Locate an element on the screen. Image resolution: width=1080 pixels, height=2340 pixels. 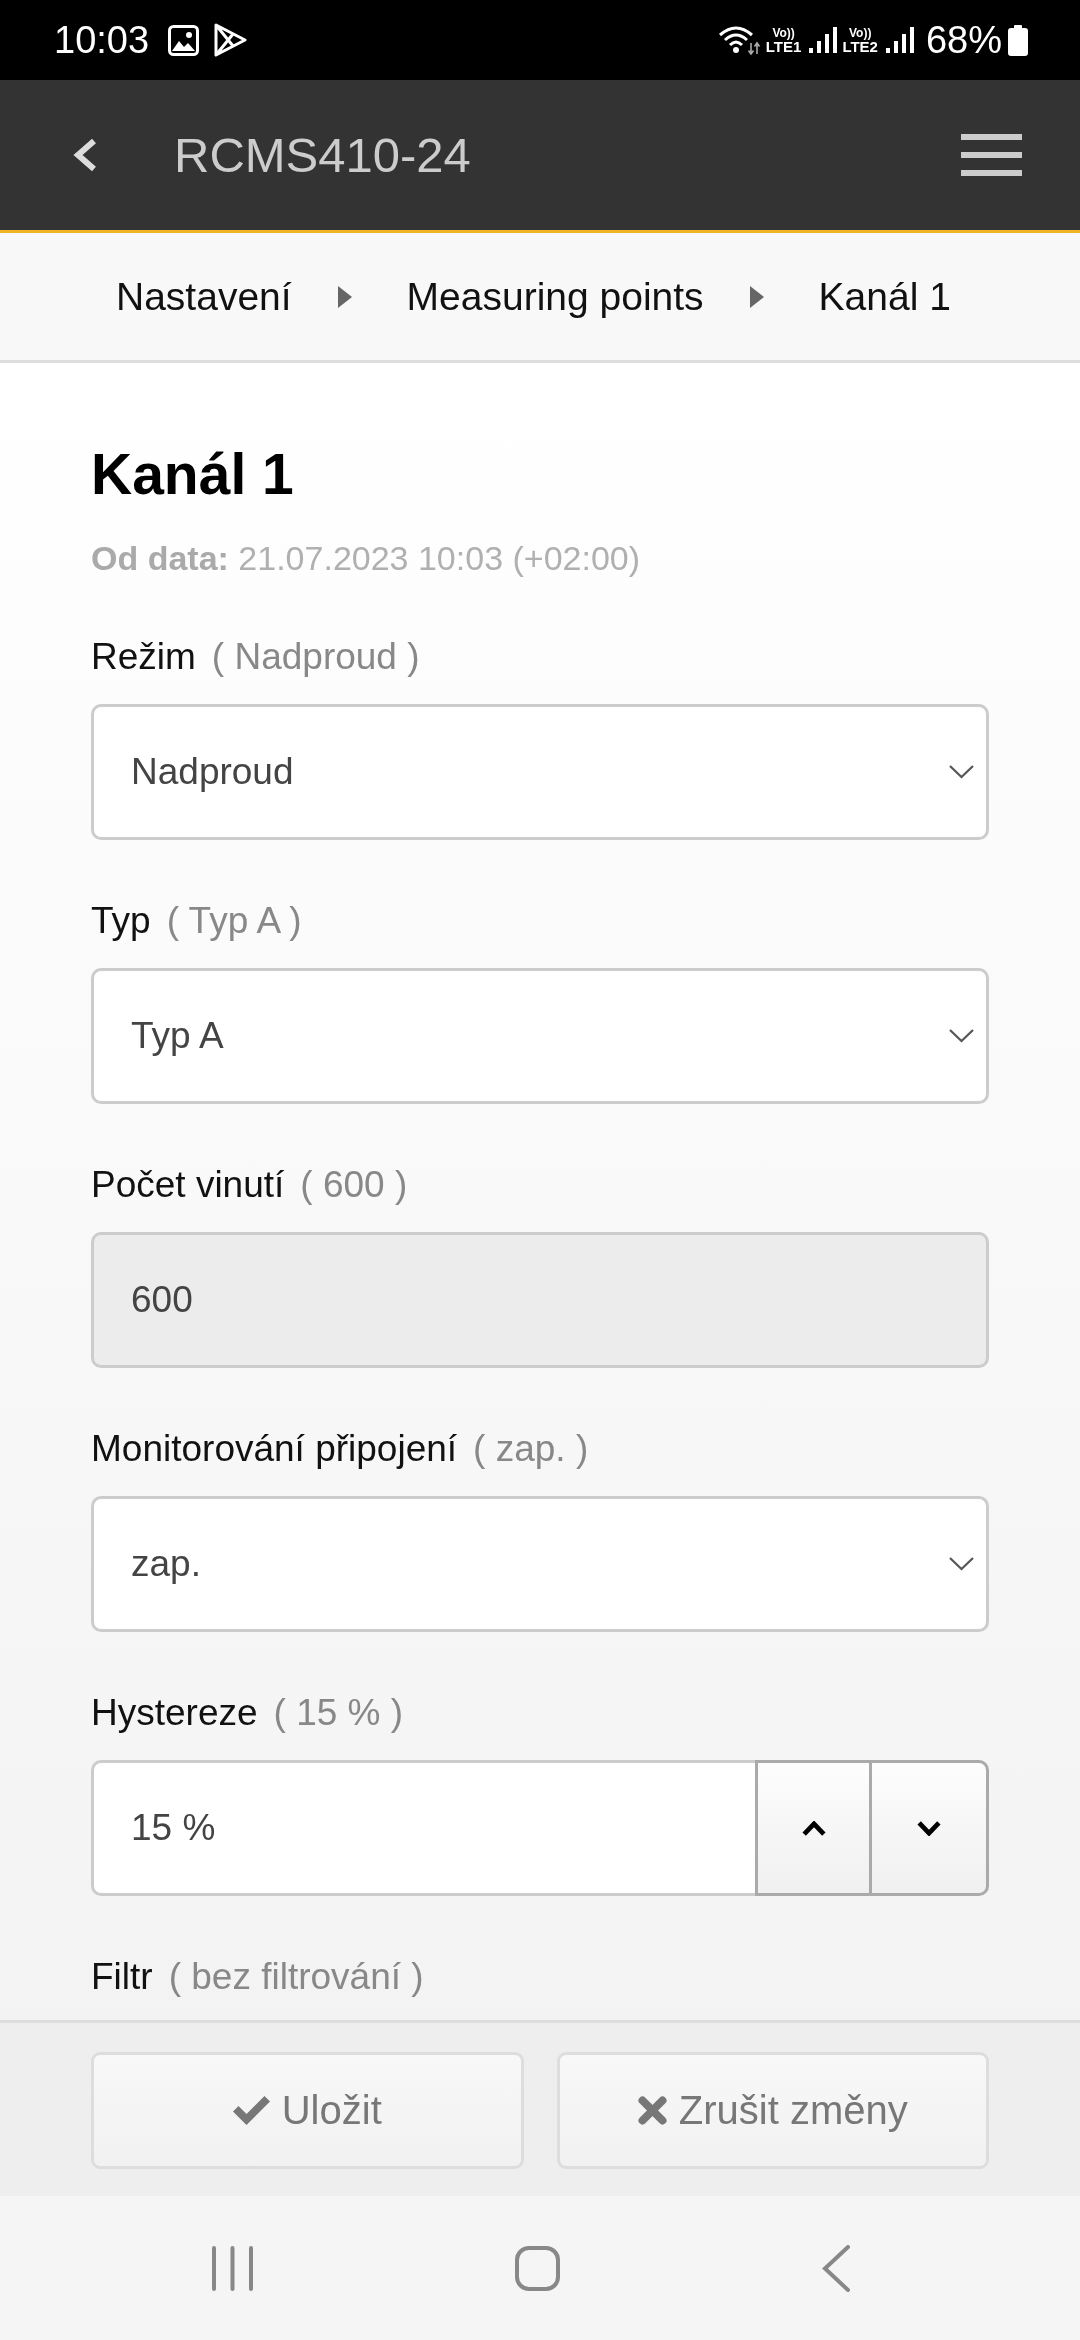
home-icon is located at coordinates (537, 2268).